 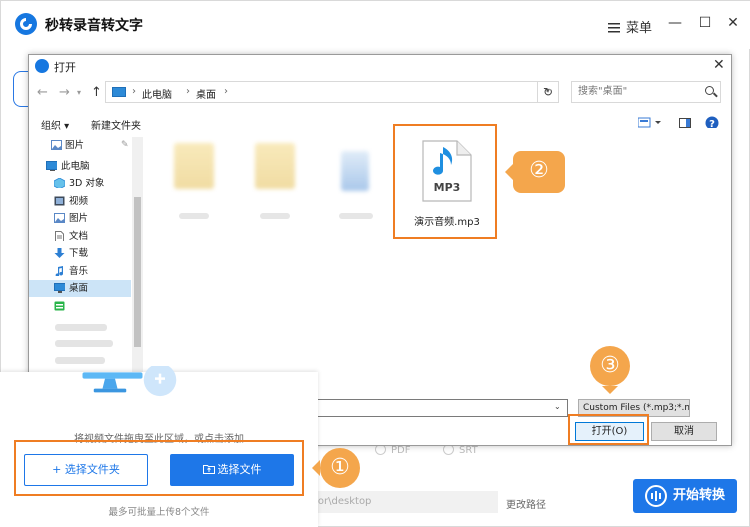 What do you see at coordinates (705, 23) in the screenshot?
I see `maximize-button: ☐` at bounding box center [705, 23].